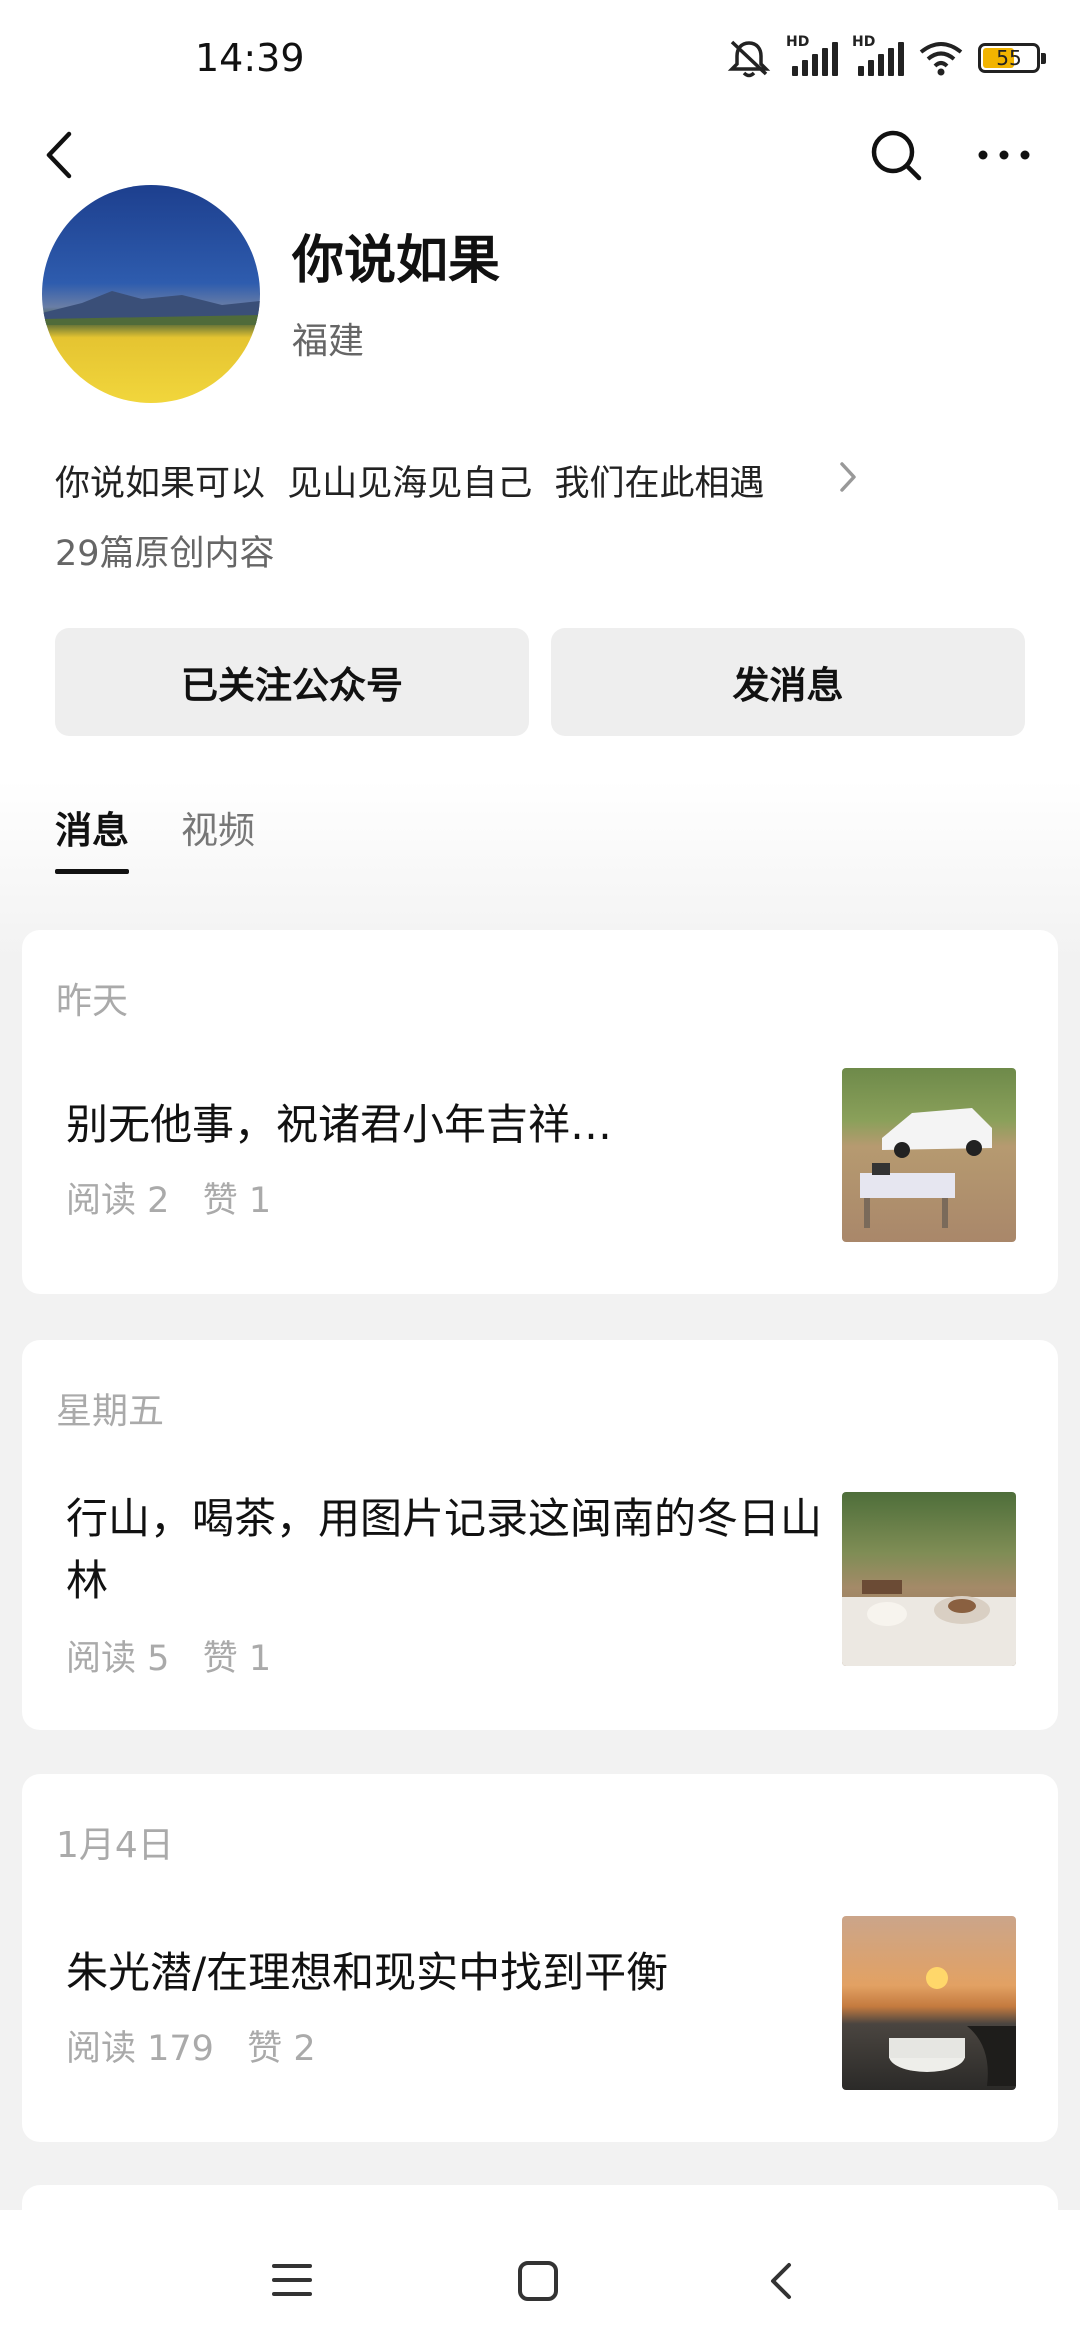 The width and height of the screenshot is (1080, 2340). Describe the element at coordinates (155, 837) in the screenshot. I see `content-tabs: 消息 视频` at that location.